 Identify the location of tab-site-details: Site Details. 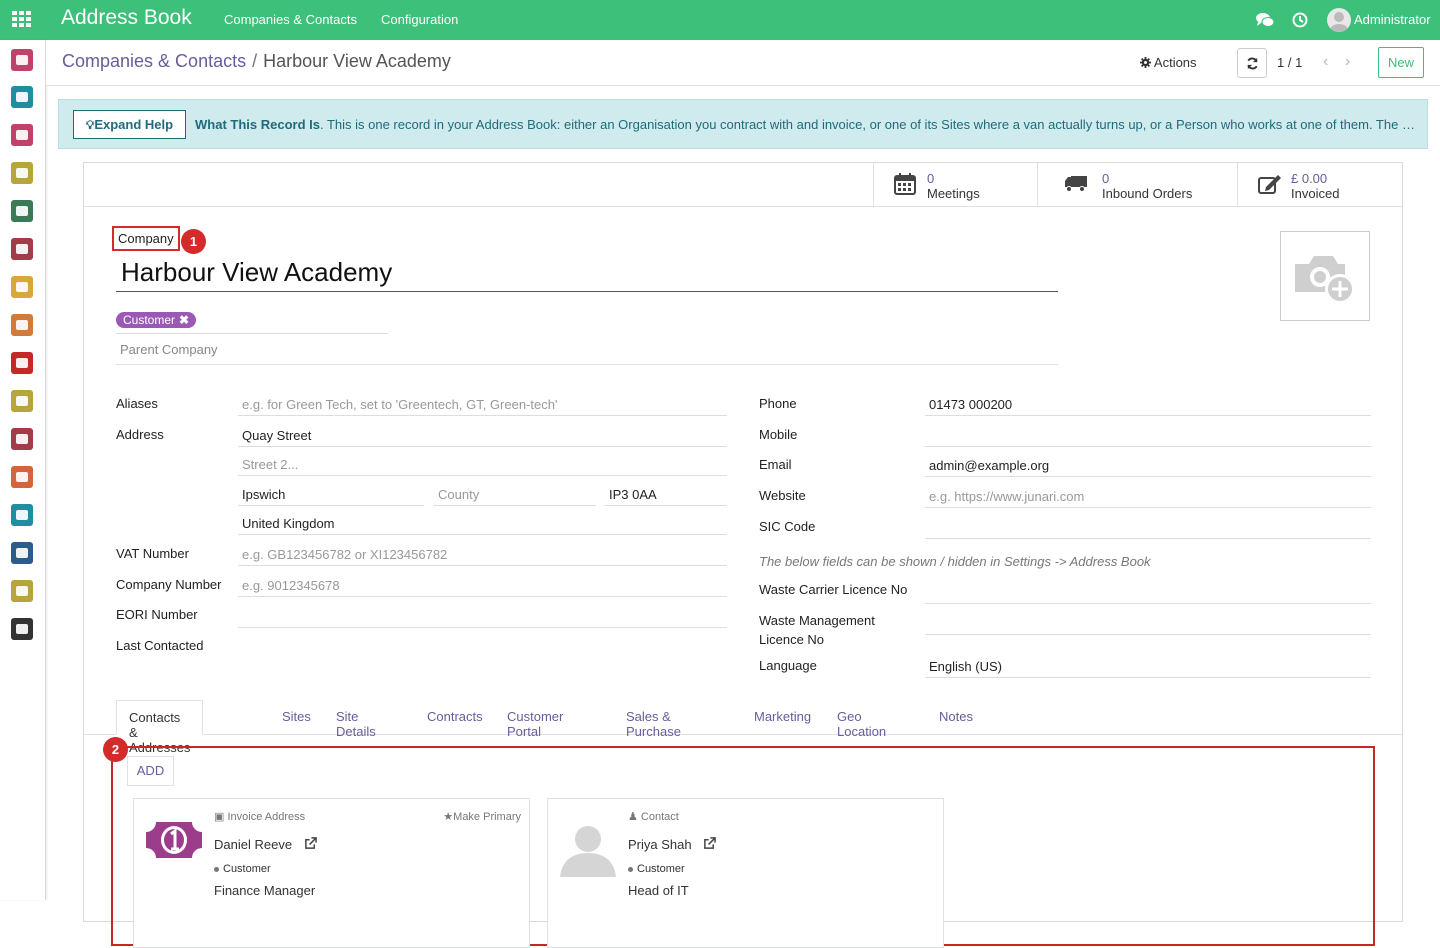
(356, 719).